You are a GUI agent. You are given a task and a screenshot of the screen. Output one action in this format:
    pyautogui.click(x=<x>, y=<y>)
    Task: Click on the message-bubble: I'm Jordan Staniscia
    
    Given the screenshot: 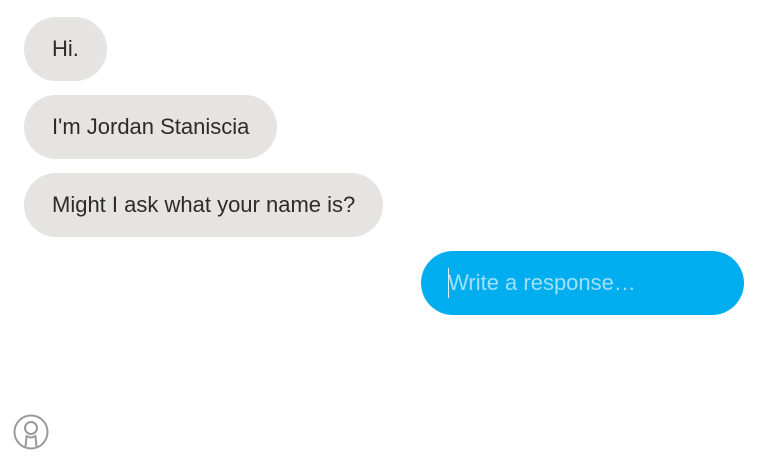 What is the action you would take?
    pyautogui.click(x=151, y=127)
    